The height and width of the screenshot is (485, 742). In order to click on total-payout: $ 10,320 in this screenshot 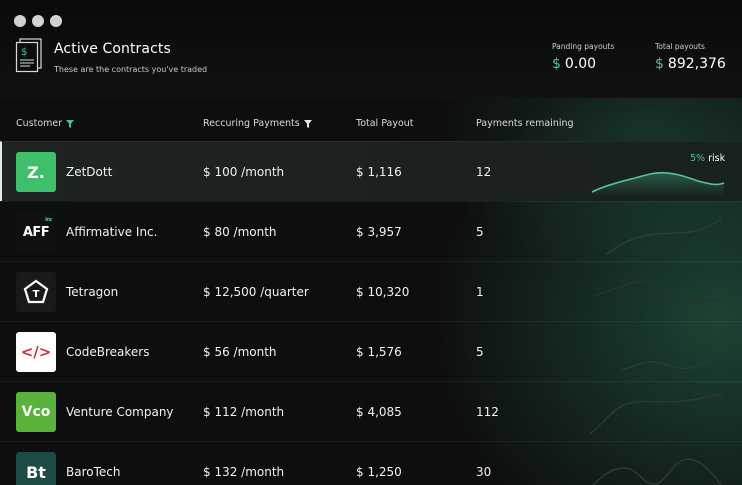, I will do `click(383, 292)`.